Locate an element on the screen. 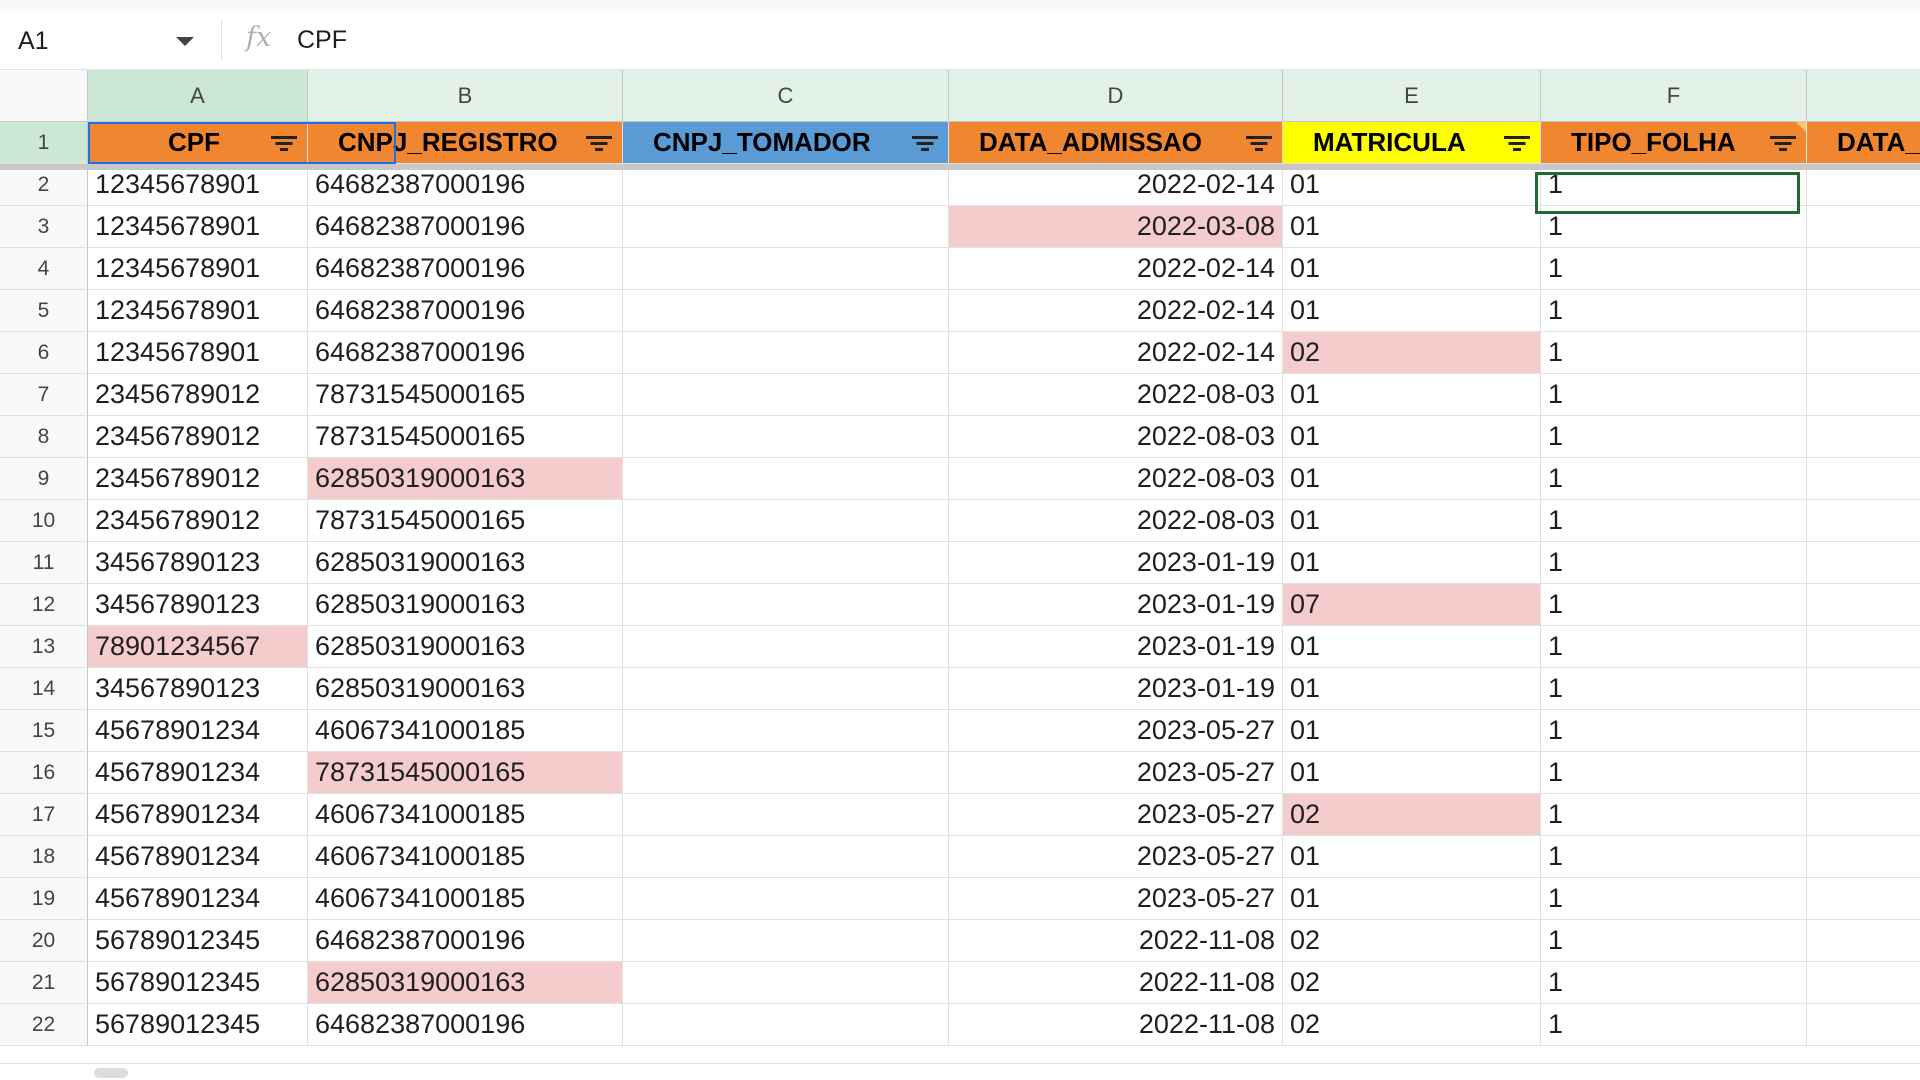 The width and height of the screenshot is (1920, 1080). horizontal-scrollbar is located at coordinates (960, 1071).